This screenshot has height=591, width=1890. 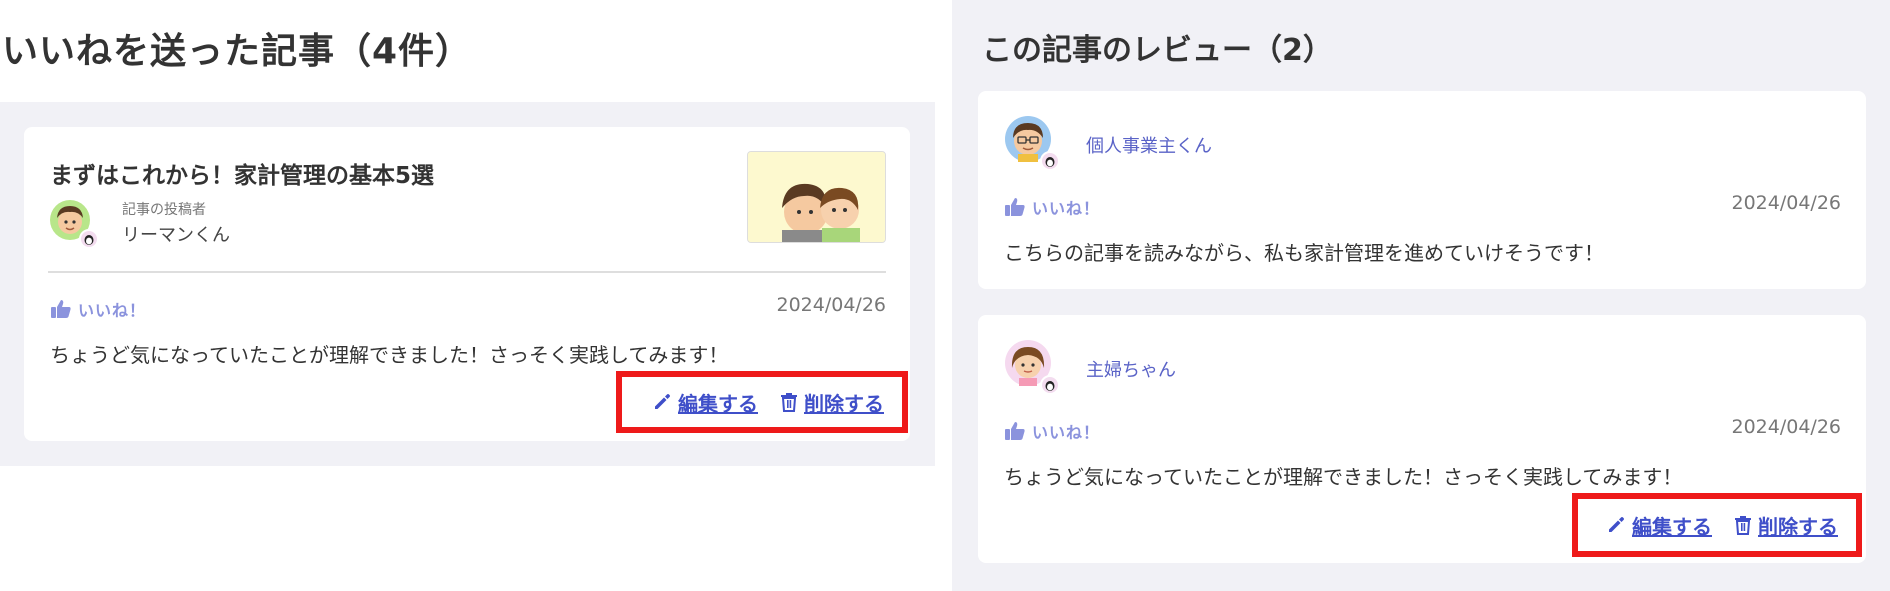 I want to click on review-comment: こちらの記事を読みながら、私も家計管理を進めていけそうです！, so click(x=1304, y=253).